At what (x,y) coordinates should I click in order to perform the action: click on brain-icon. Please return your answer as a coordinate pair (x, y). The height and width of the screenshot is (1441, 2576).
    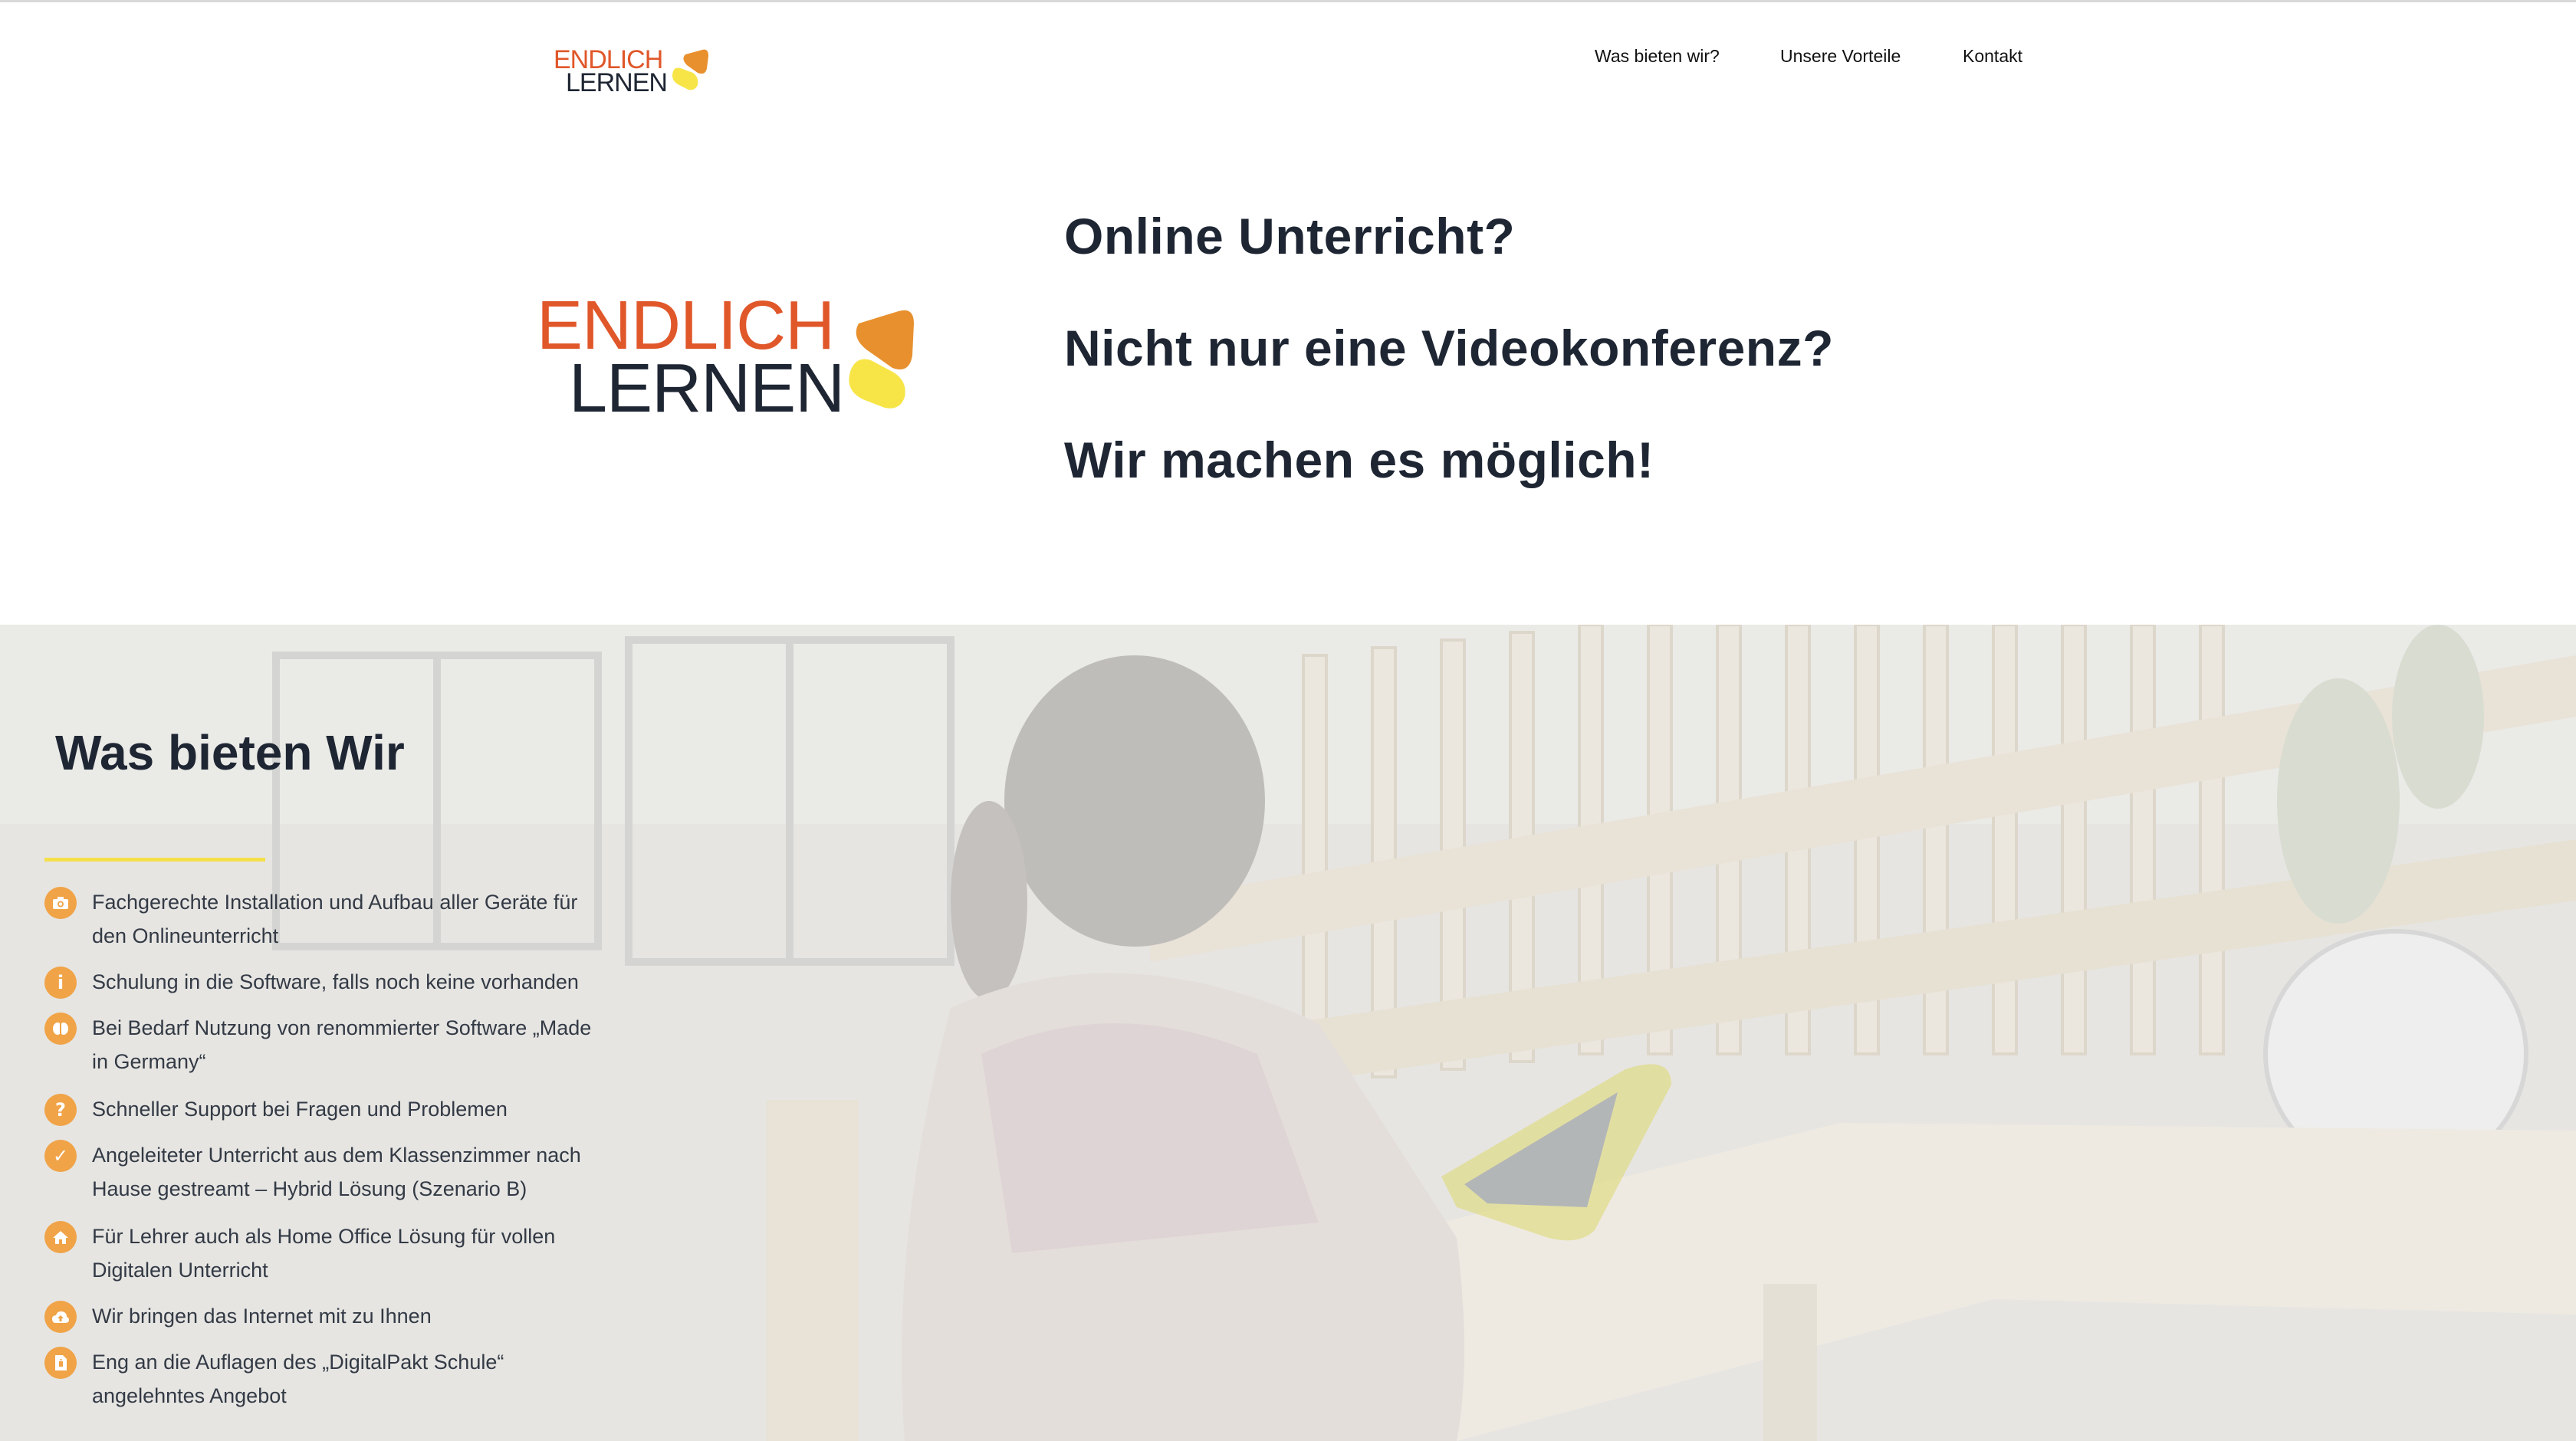
    Looking at the image, I should click on (61, 1029).